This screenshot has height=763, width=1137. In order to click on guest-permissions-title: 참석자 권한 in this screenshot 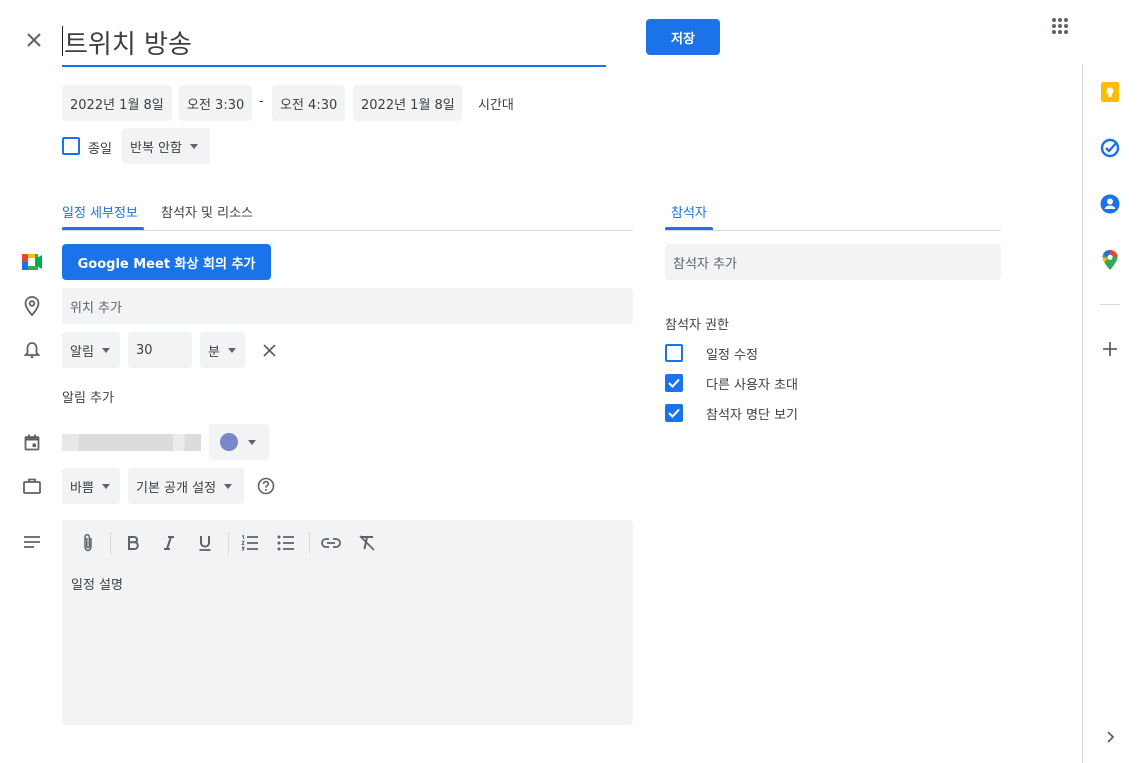, I will do `click(697, 325)`.